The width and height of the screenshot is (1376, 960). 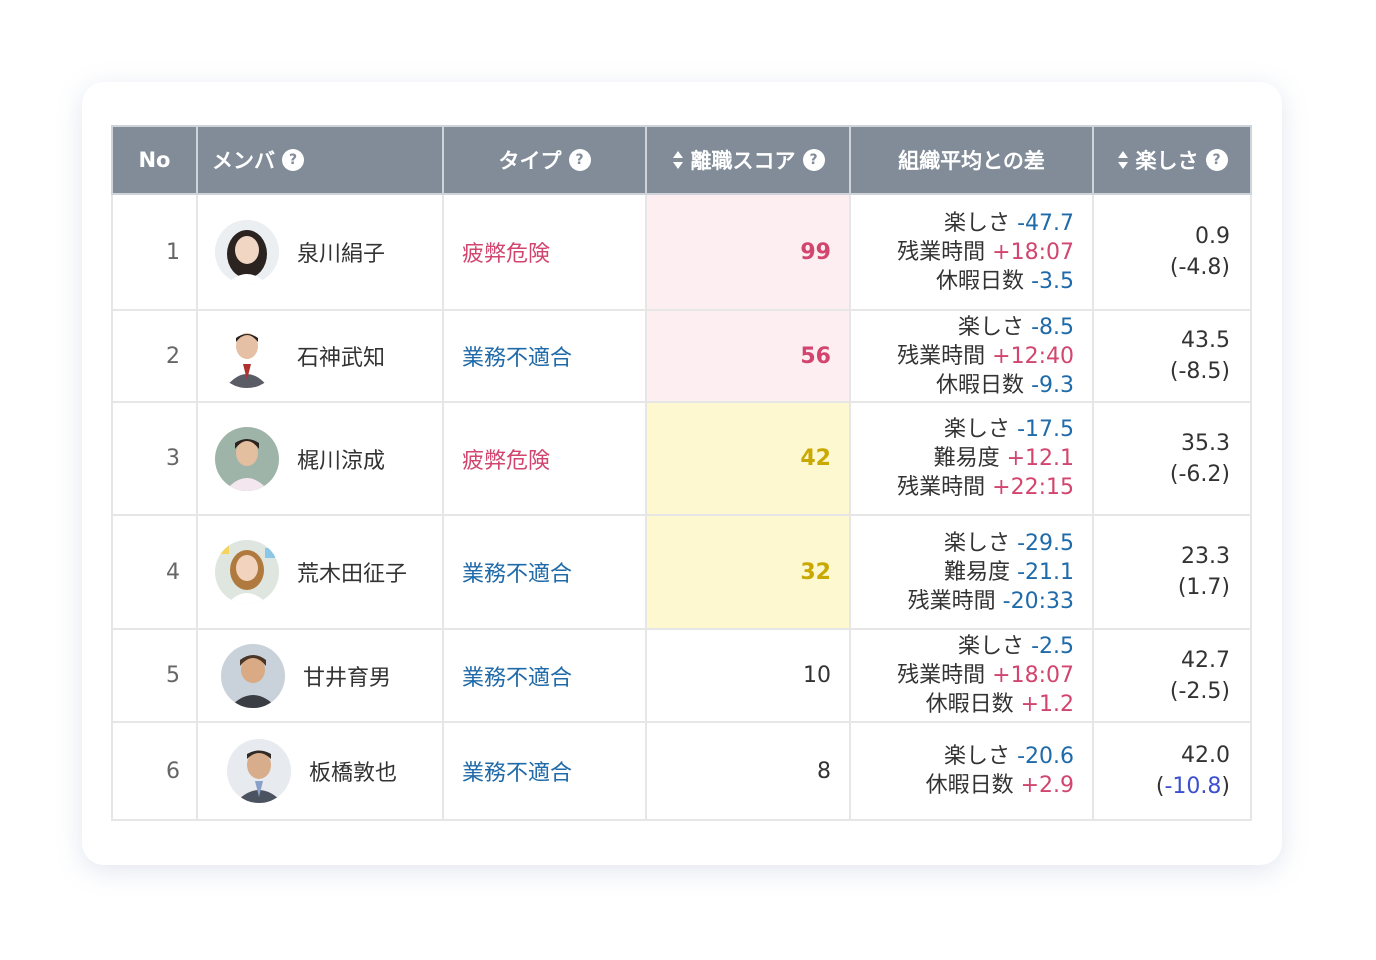 What do you see at coordinates (971, 458) in the screenshot?
I see `diff-cell: 楽しさ -17.5 難易度 +12.1 残業時間 +22:15` at bounding box center [971, 458].